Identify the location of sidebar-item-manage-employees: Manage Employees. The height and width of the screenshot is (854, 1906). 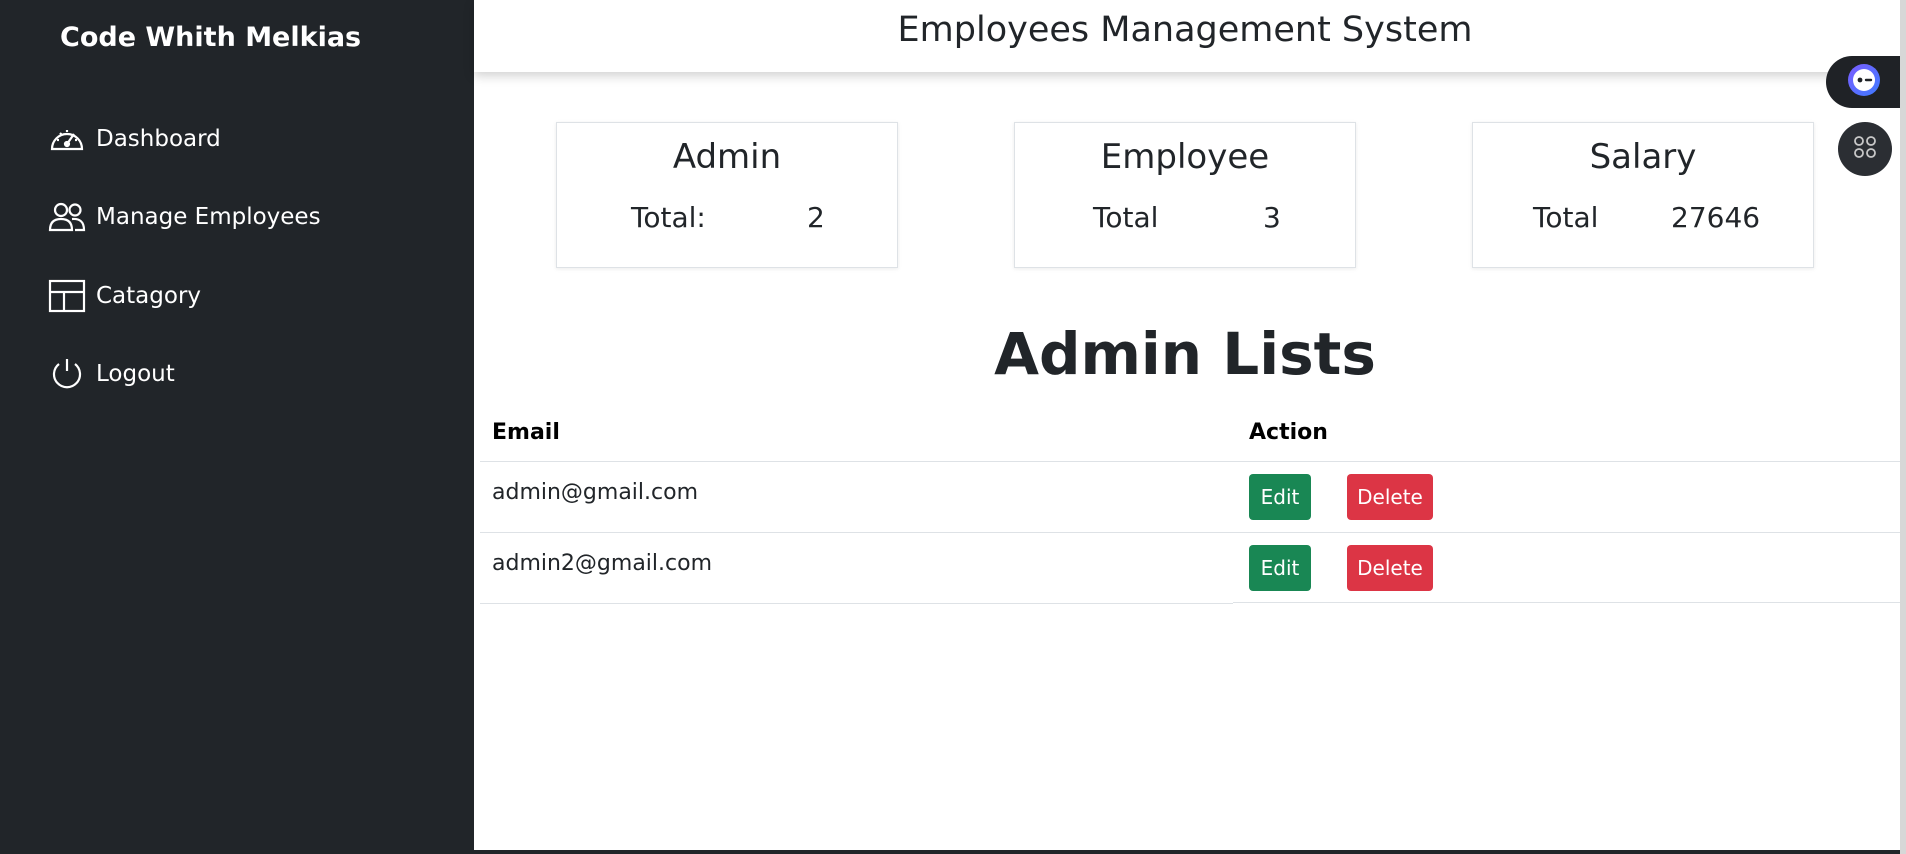
(184, 217).